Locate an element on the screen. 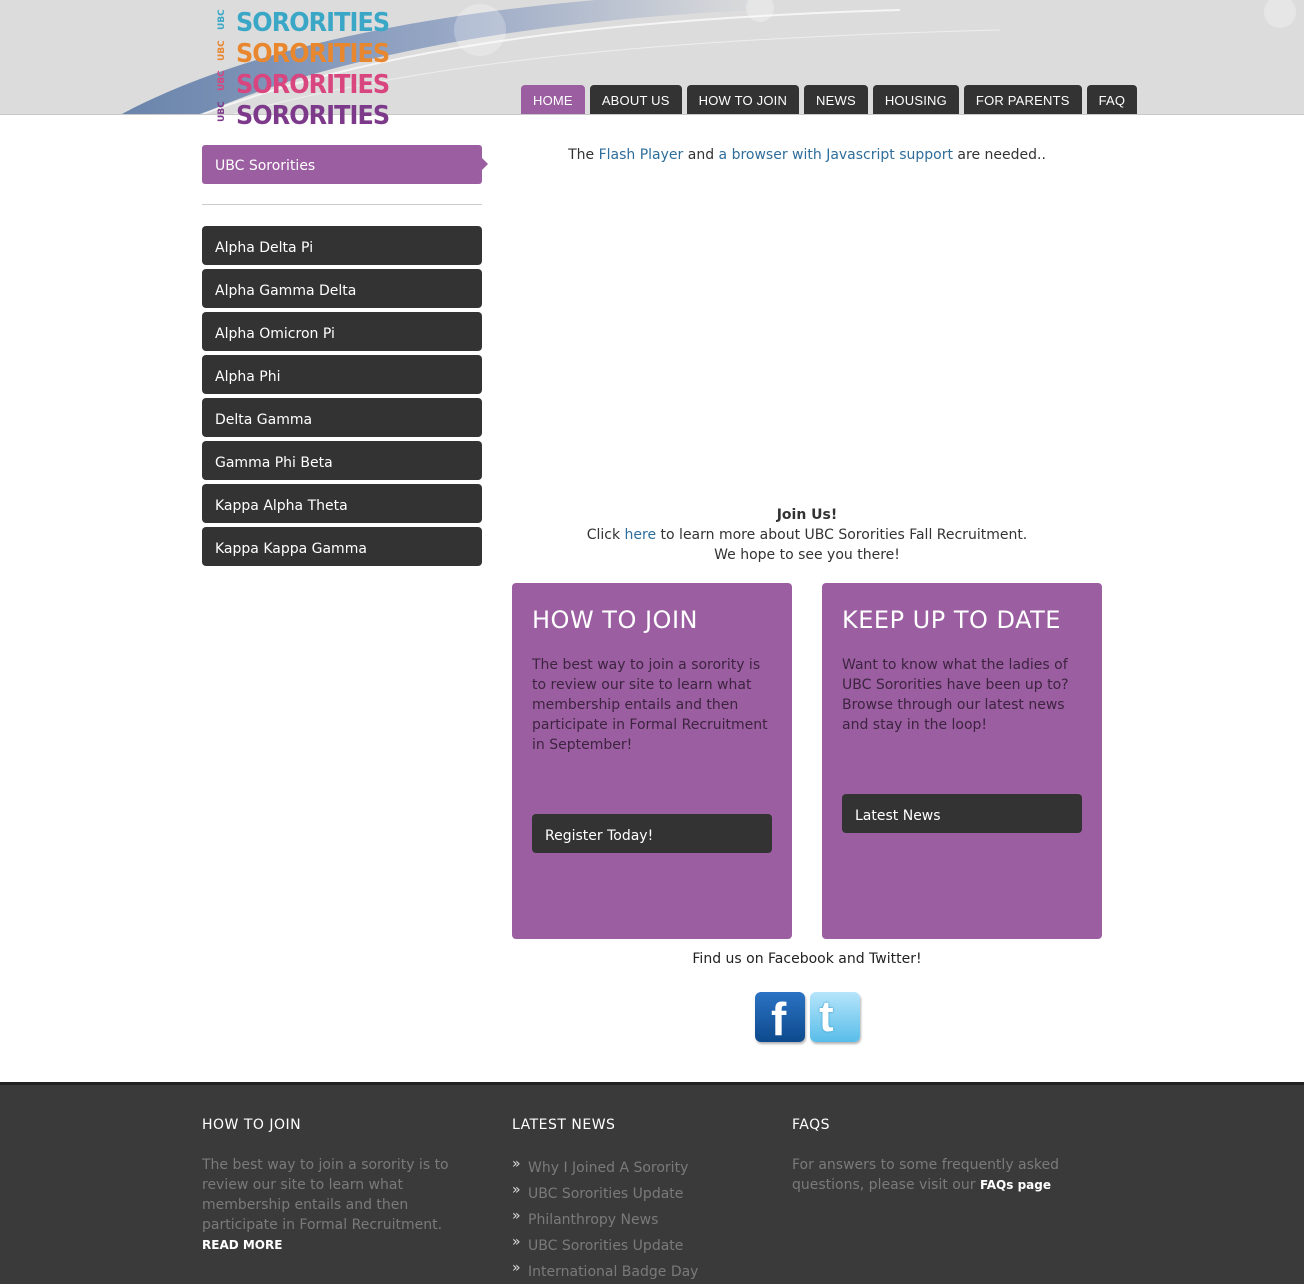 Image resolution: width=1304 pixels, height=1284 pixels. flash-prefix: The is located at coordinates (583, 155).